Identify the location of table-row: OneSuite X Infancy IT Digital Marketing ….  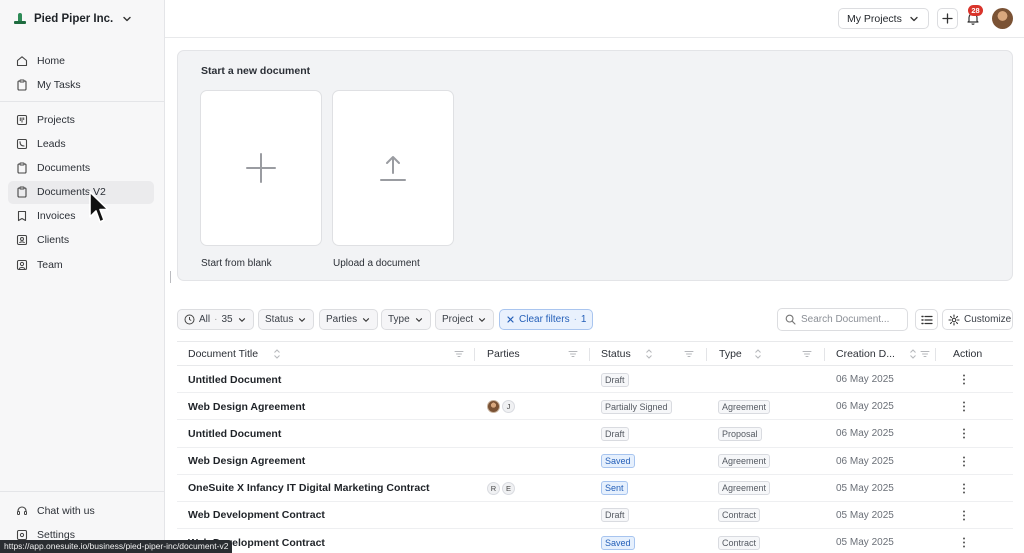
(595, 488).